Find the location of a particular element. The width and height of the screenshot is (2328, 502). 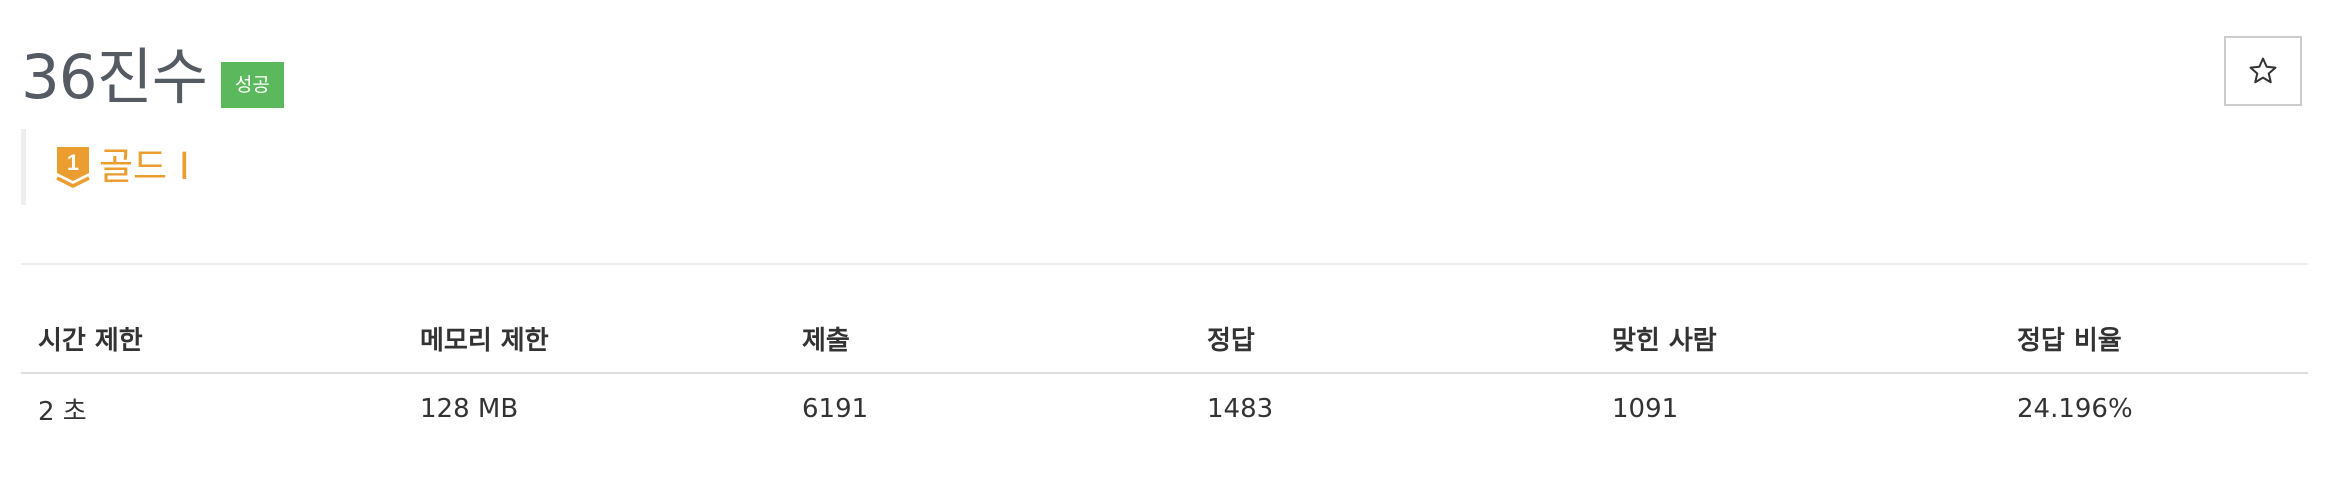

cell-solvers: 1091 is located at coordinates (1645, 409).